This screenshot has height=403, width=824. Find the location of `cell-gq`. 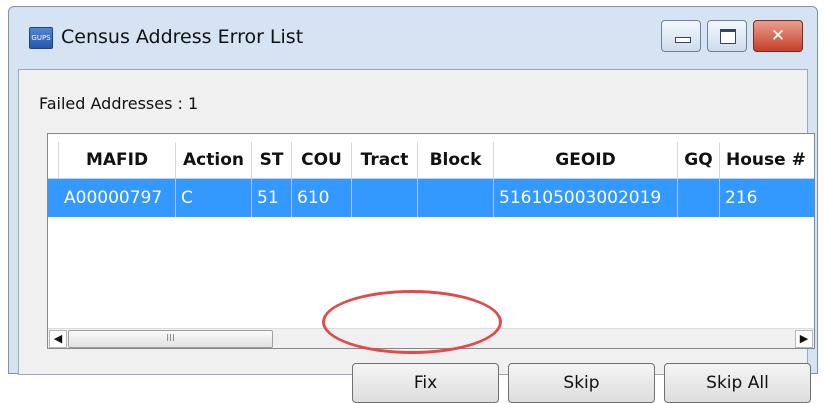

cell-gq is located at coordinates (699, 198).